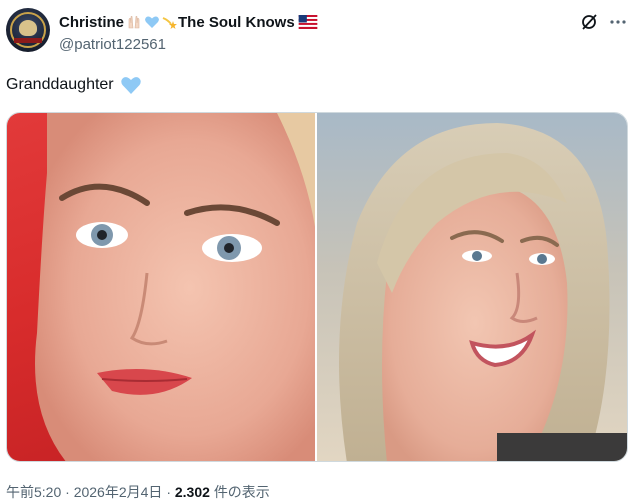  Describe the element at coordinates (112, 44) in the screenshot. I see `author-handle: @patriot122561` at that location.